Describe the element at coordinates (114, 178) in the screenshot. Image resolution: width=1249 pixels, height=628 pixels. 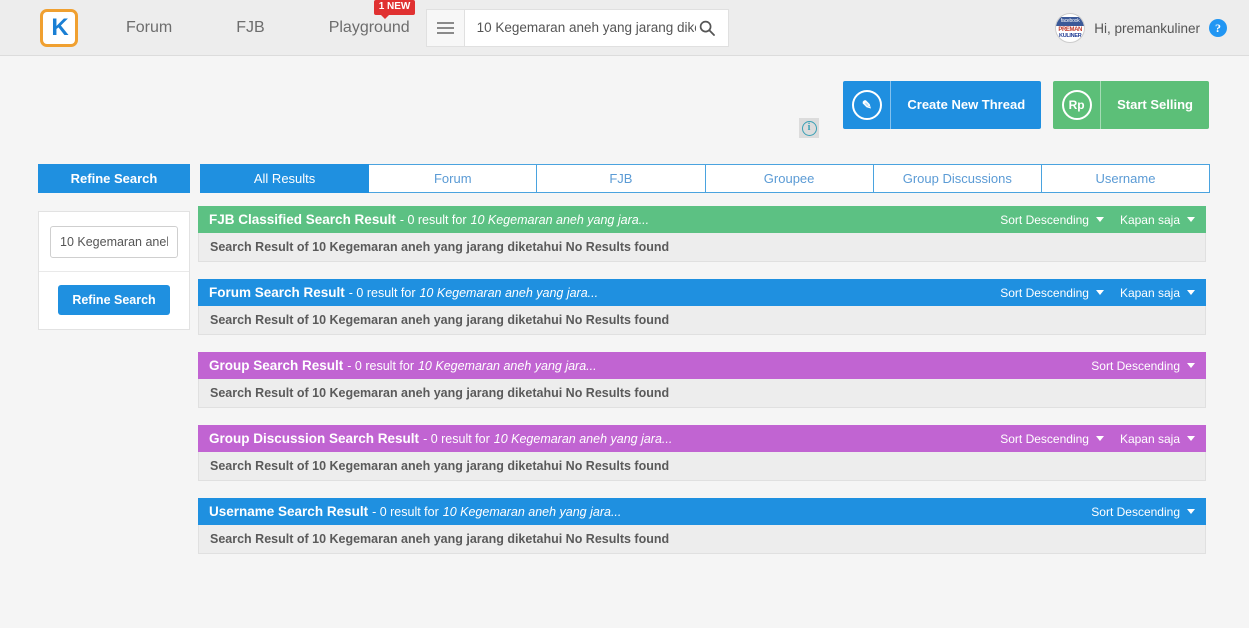
I see `refine-search-tab: Refine Search` at that location.